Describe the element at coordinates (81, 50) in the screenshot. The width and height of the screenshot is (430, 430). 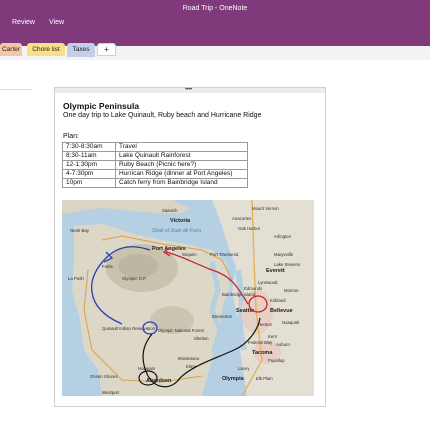
I see `section-tab-taxes: Taxes` at that location.